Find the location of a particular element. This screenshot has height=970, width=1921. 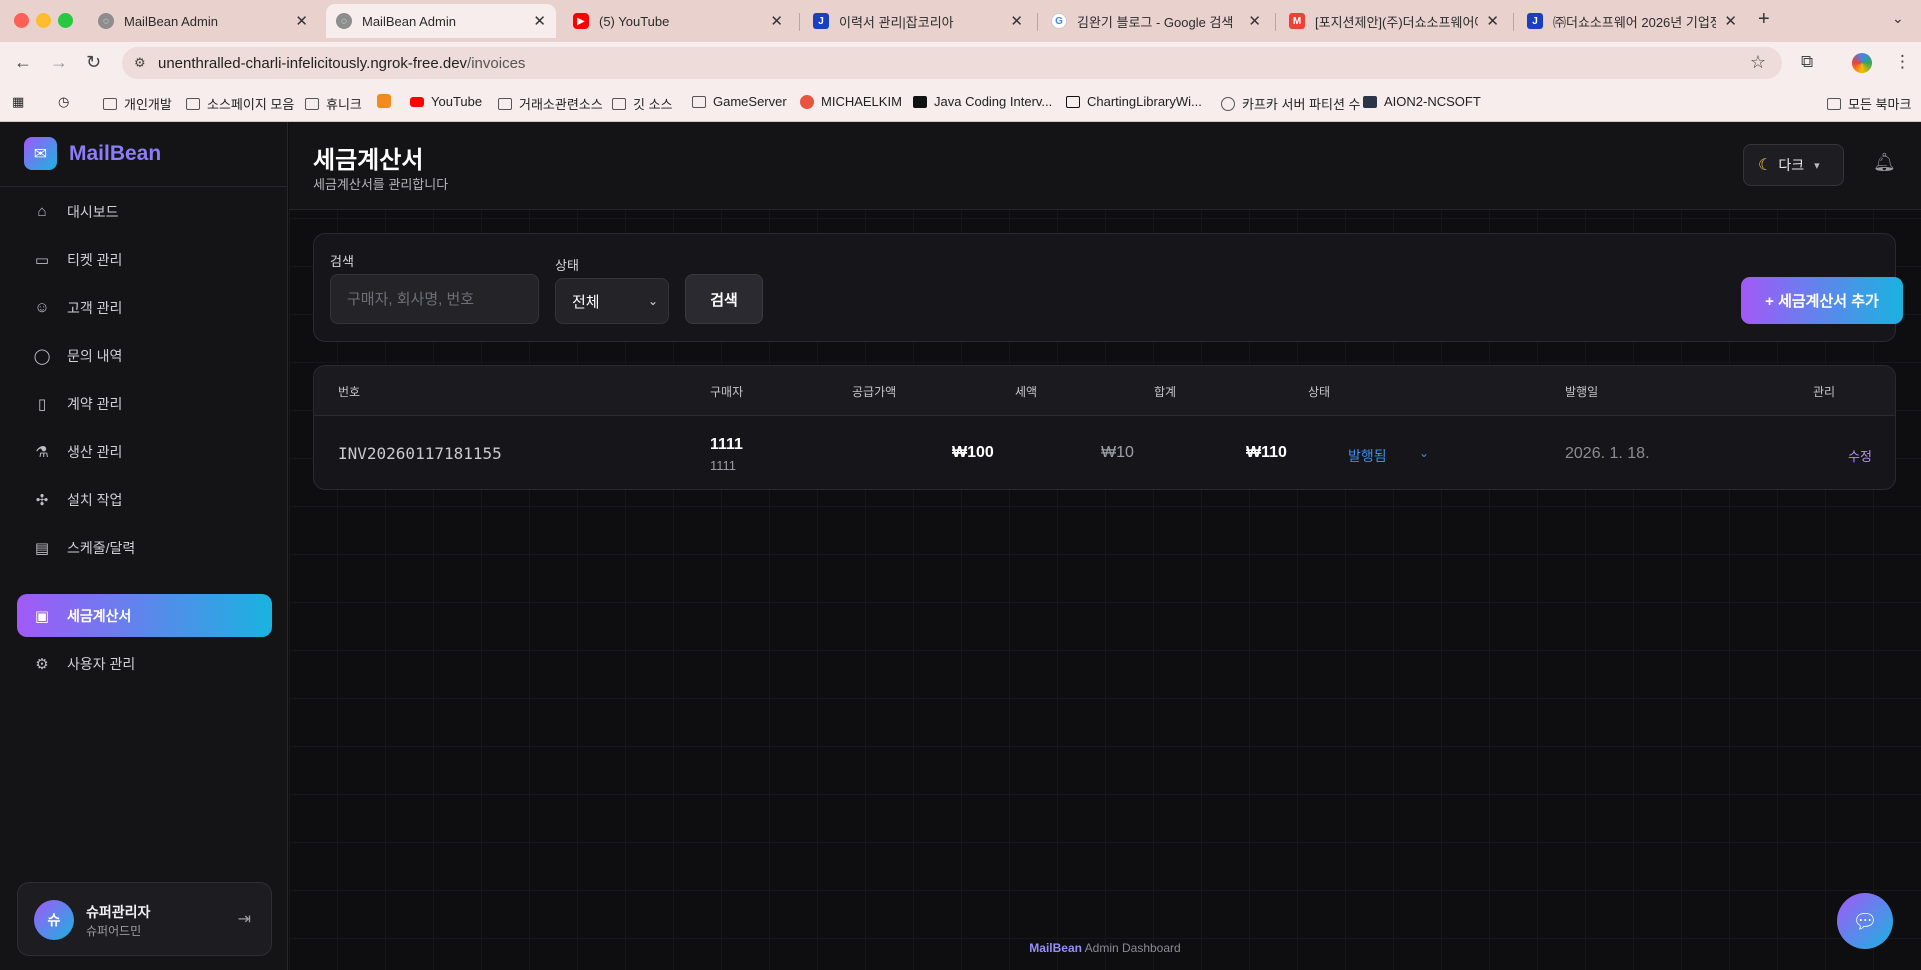

browser-tab-active: ◌ MailBean Admin ✕ is located at coordinates (441, 21).